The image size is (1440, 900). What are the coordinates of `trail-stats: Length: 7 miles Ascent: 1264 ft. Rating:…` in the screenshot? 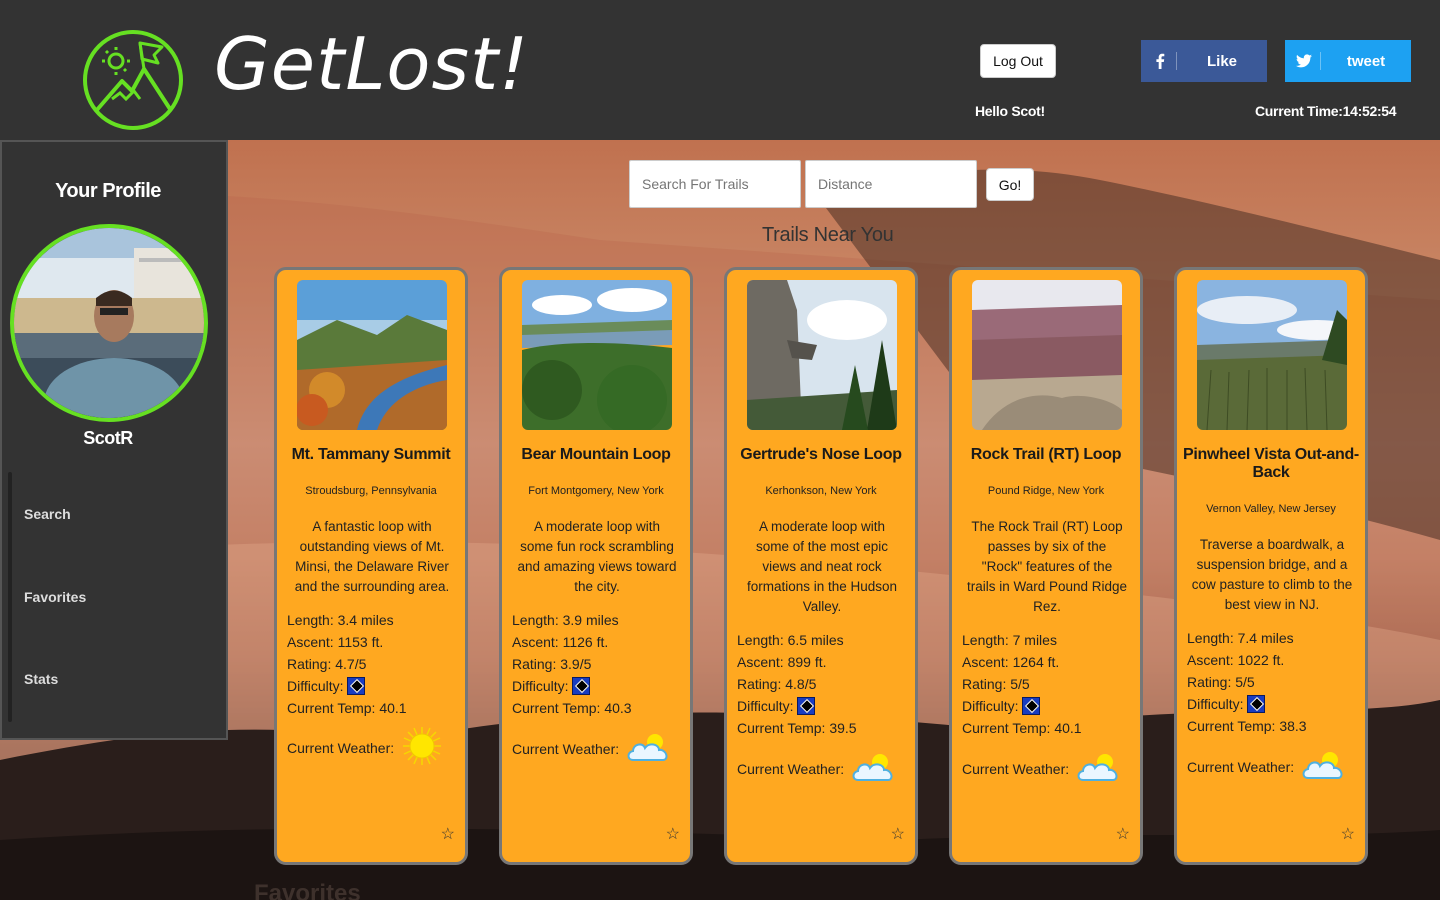 It's located at (1050, 684).